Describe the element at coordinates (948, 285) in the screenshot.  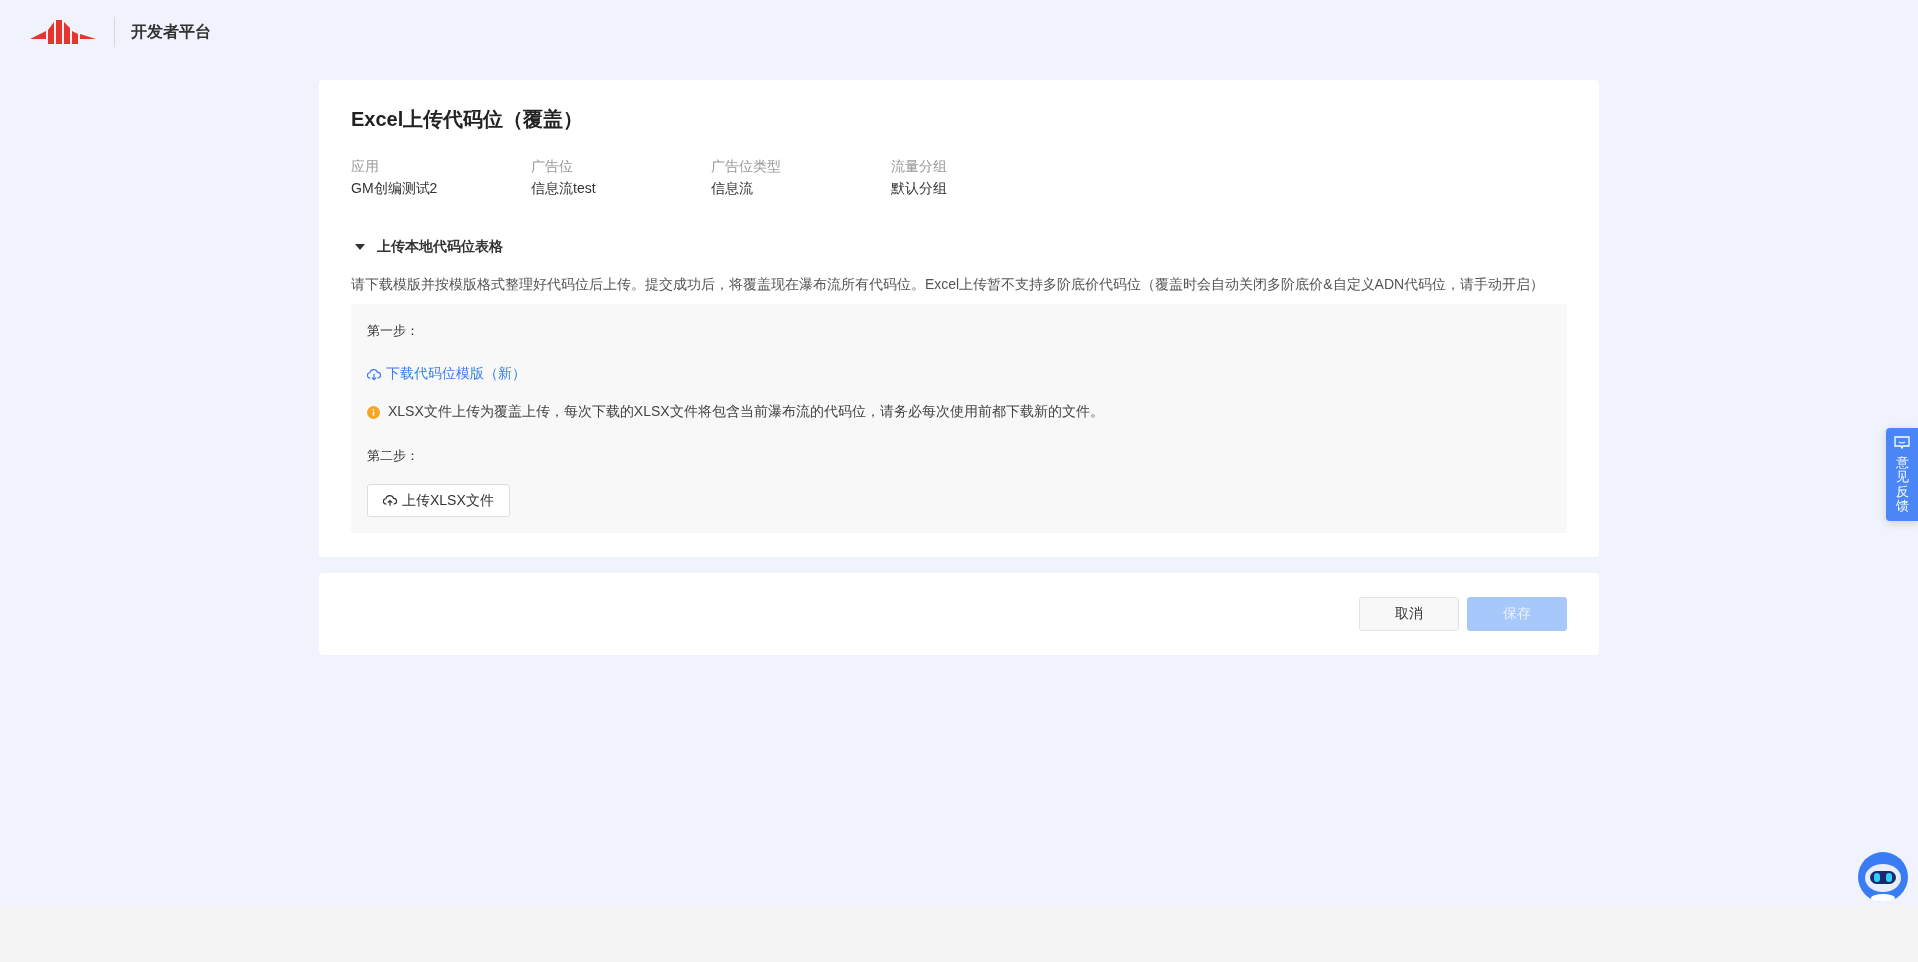
I see `section-description: 请下载模版并按模版格式整理好代码位后上传。提交成功后，将覆盖现在瀑布流所有代码位。Excel上传暂不支持多阶底价代码位（覆盖时会自动关闭多阶底价&自定义ADN代码位，请手动开启）` at that location.